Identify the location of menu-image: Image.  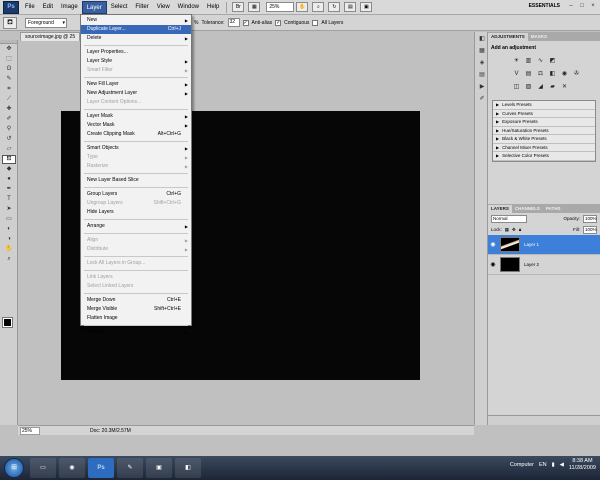
(69, 7).